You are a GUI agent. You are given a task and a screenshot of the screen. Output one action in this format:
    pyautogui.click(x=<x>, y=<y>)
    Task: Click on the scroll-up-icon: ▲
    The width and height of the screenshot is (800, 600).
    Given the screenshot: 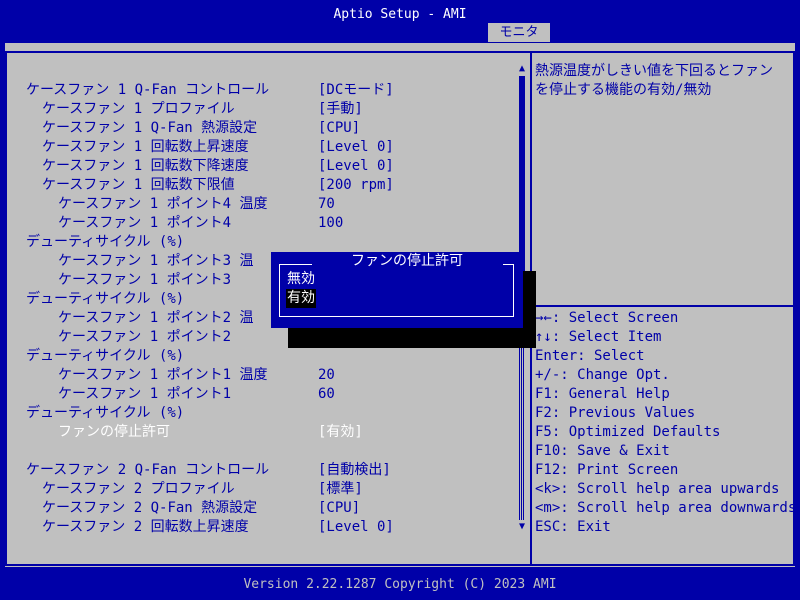 What is the action you would take?
    pyautogui.click(x=522, y=69)
    